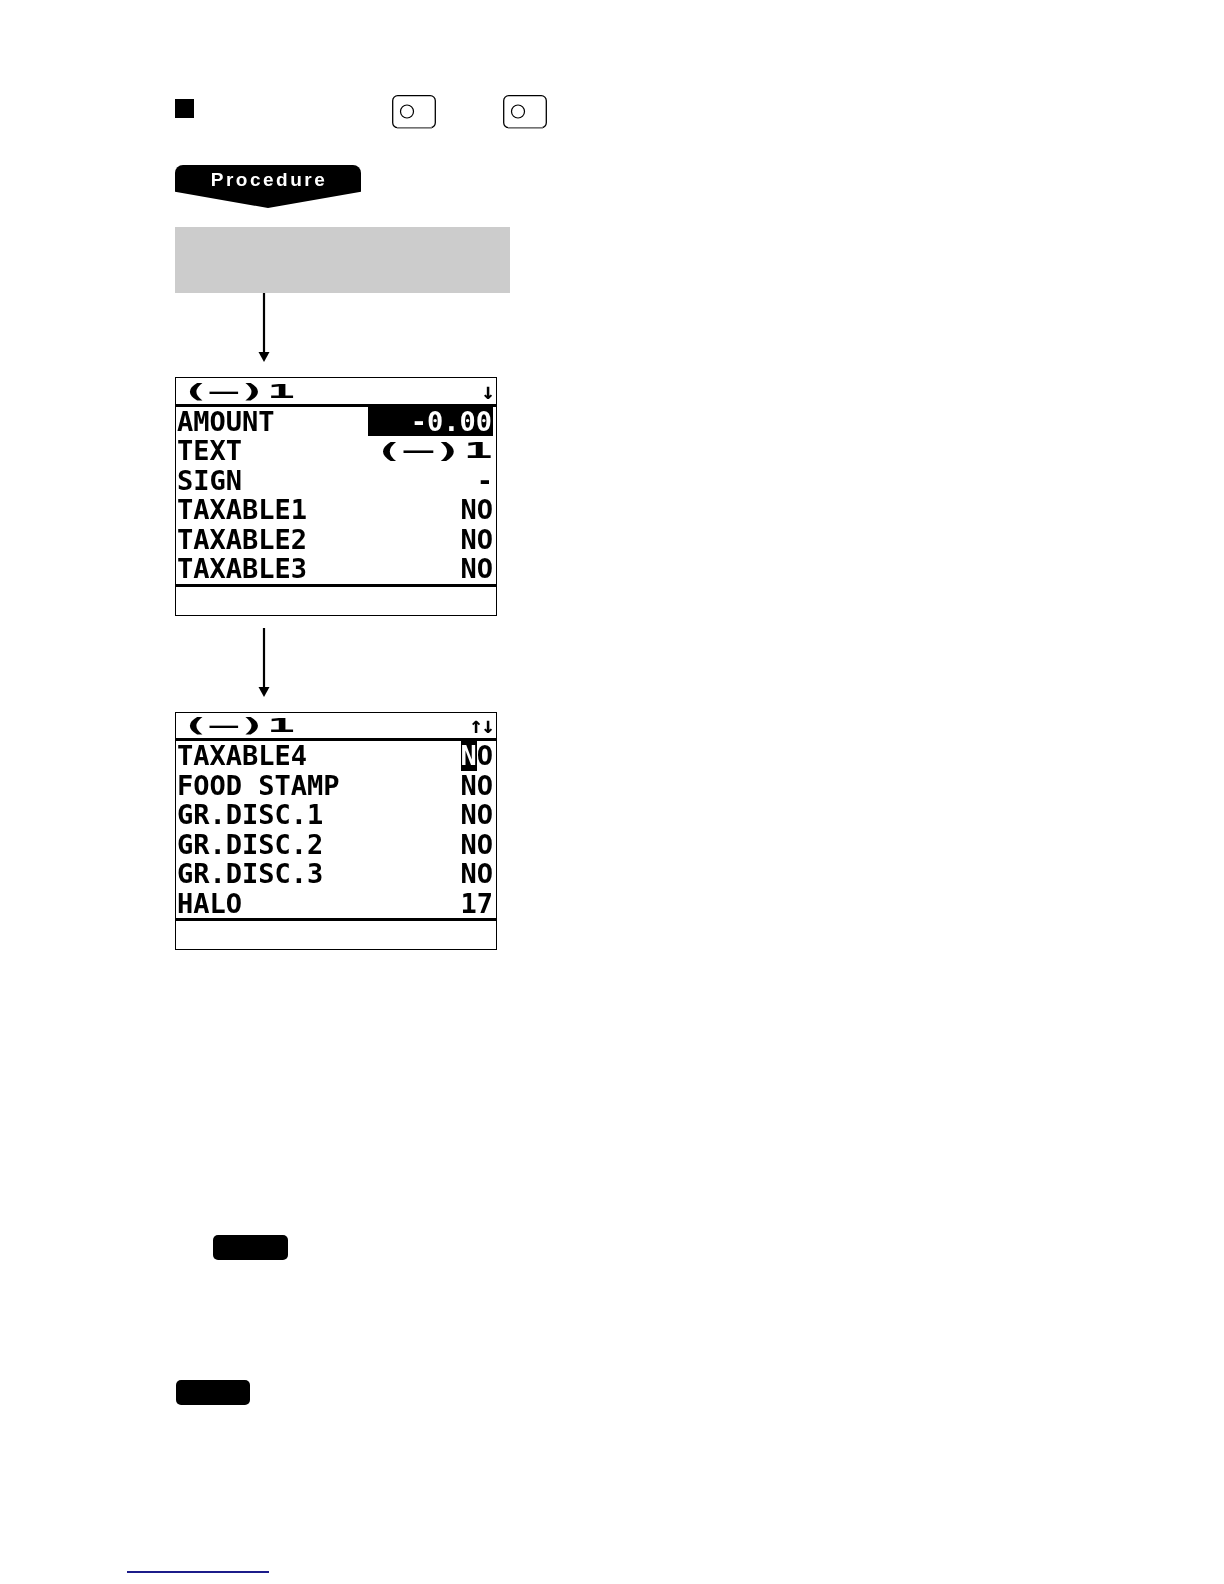  What do you see at coordinates (250, 844) in the screenshot?
I see `setting-label: GR.DISC.2` at bounding box center [250, 844].